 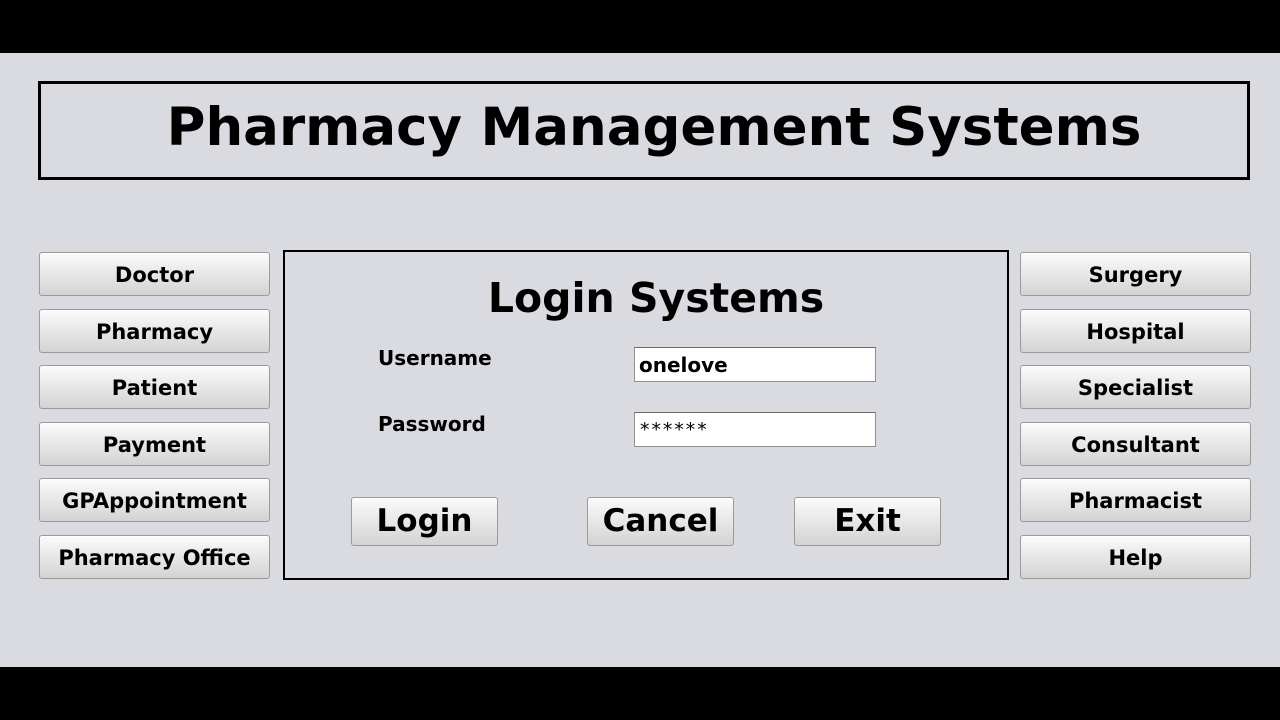 I want to click on exit-button: Exit, so click(x=867, y=521).